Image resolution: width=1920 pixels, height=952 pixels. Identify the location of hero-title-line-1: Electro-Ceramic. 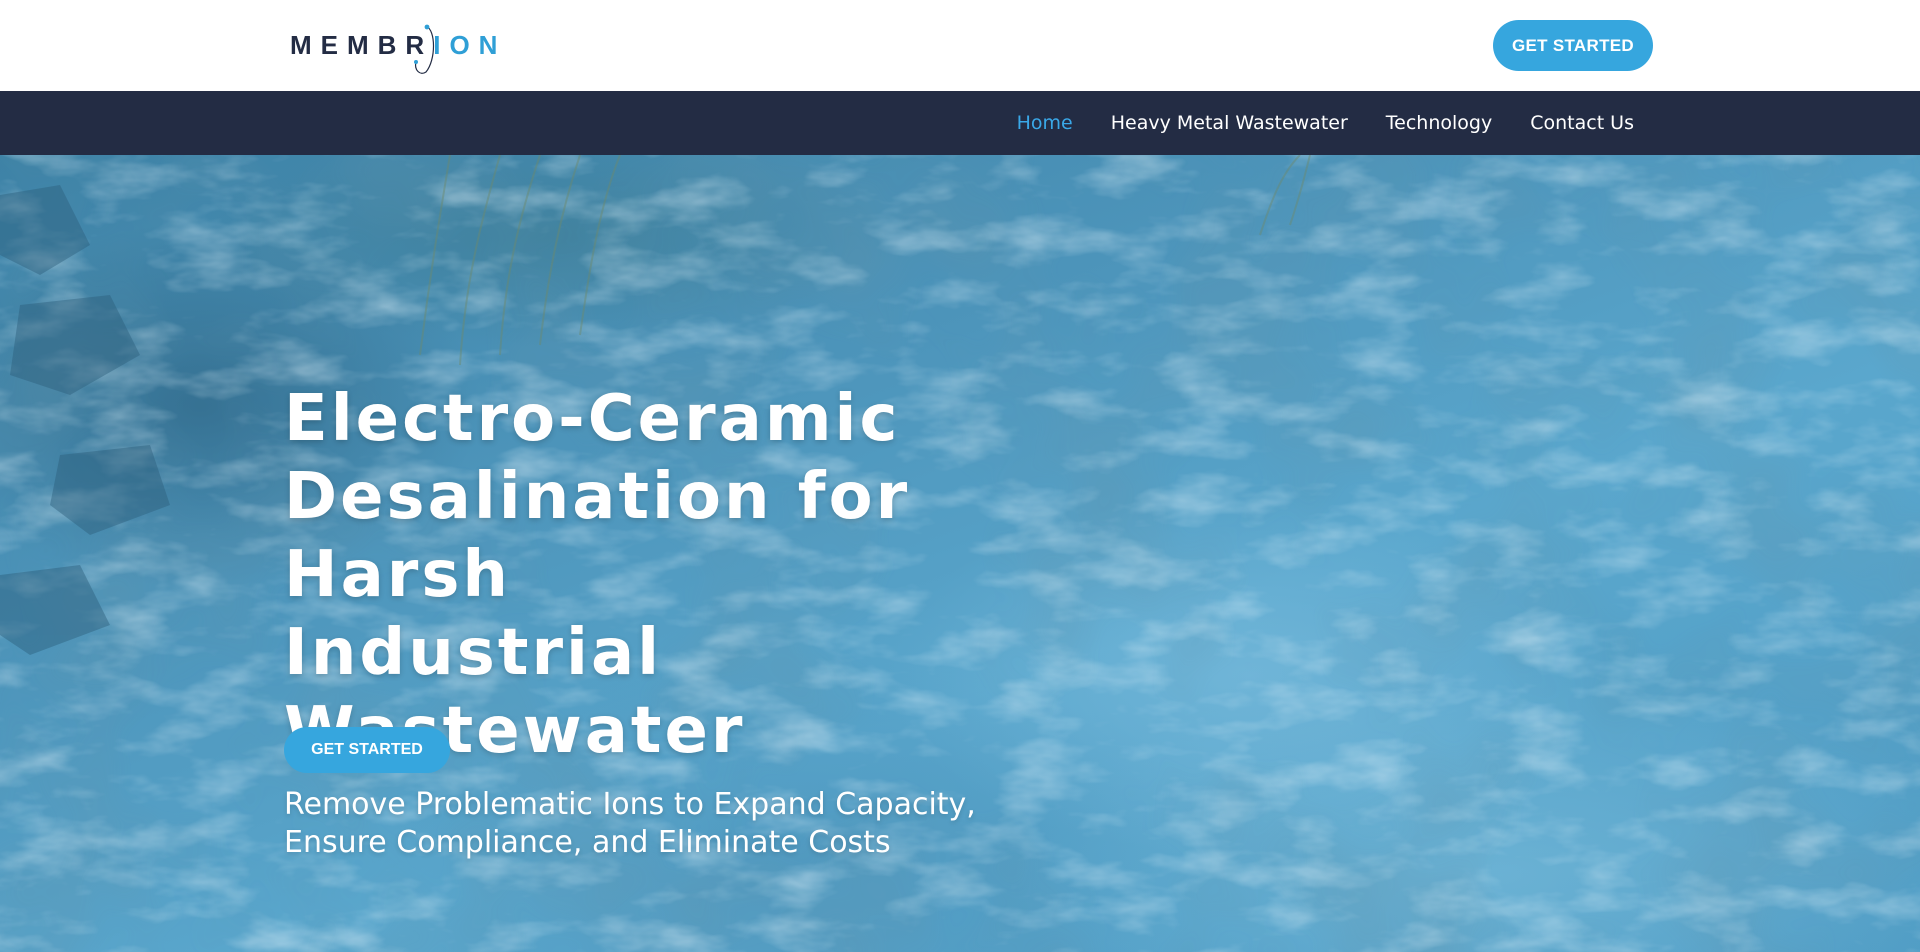
(592, 419).